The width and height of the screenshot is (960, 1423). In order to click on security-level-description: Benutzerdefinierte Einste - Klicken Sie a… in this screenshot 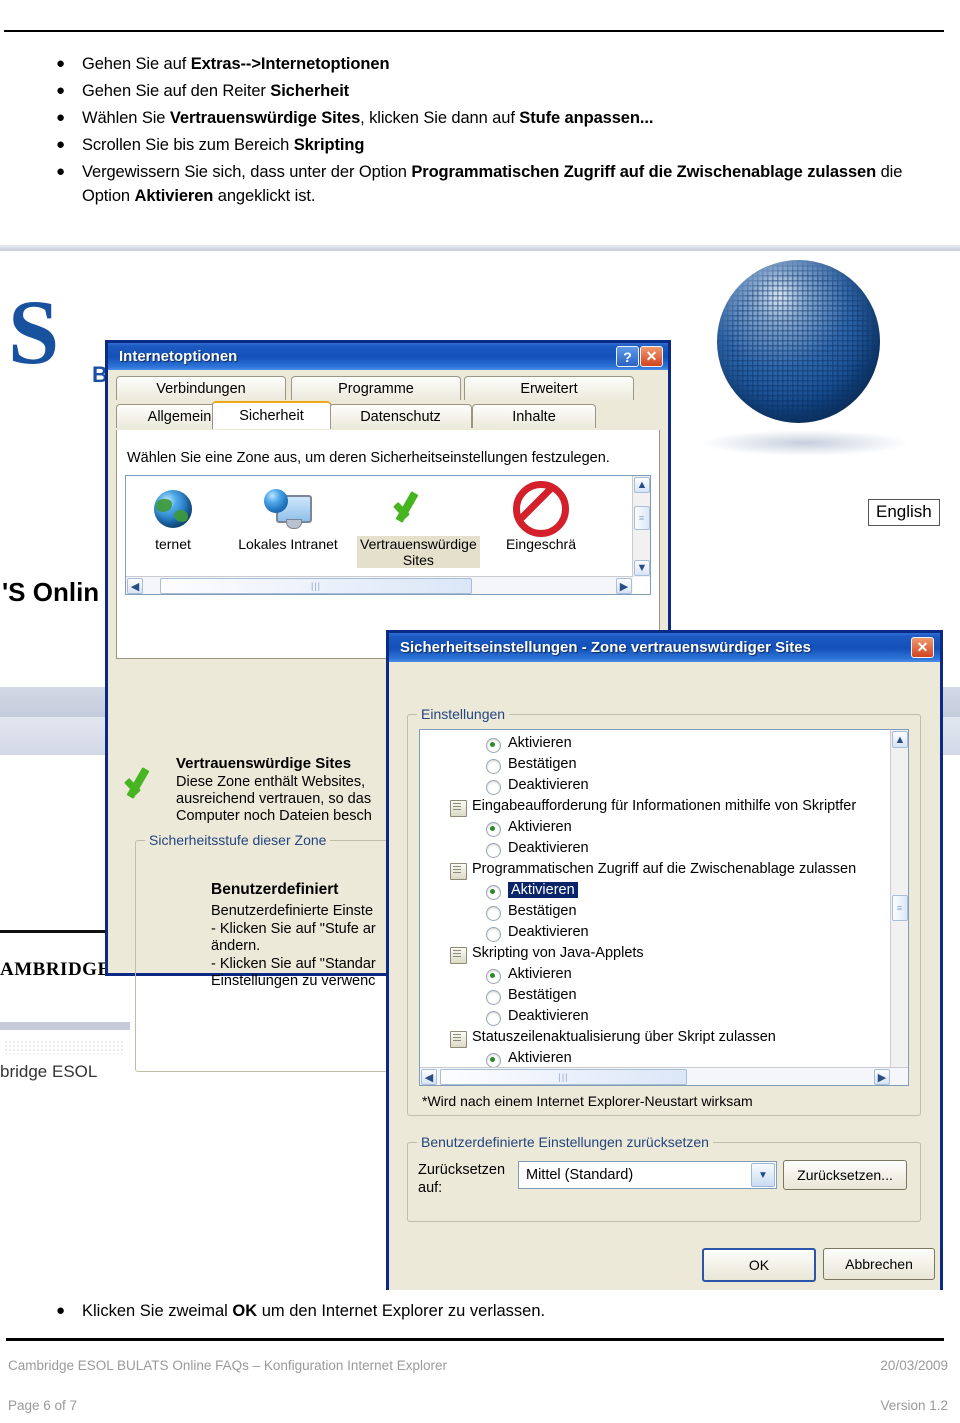, I will do `click(293, 947)`.